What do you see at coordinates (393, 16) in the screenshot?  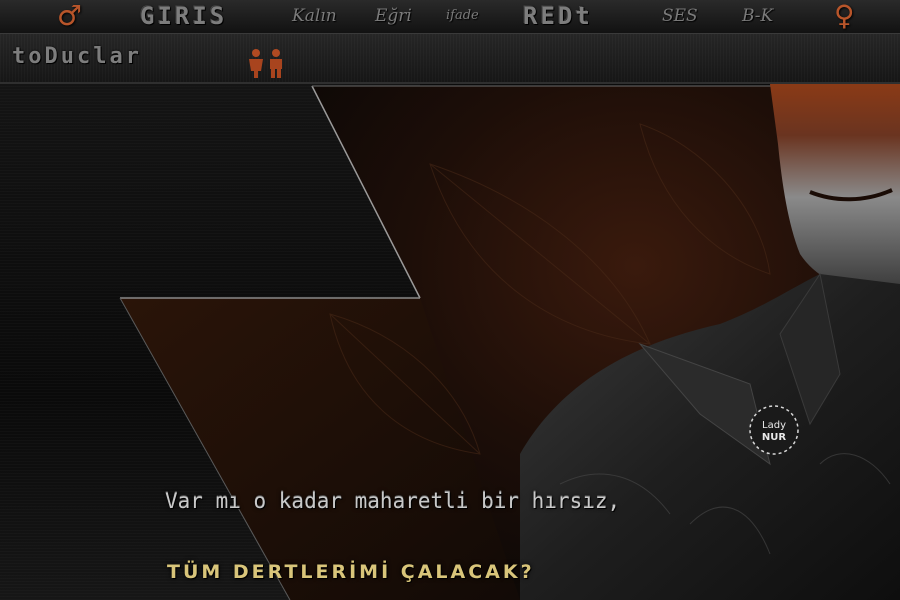 I see `italic-button: Eğri` at bounding box center [393, 16].